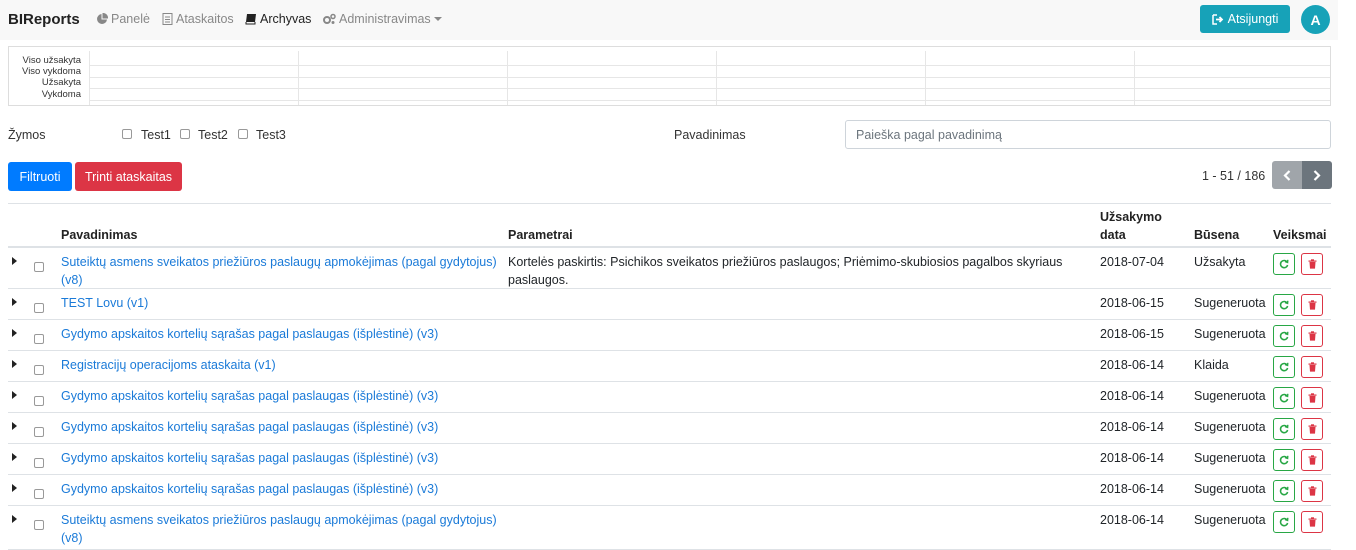  I want to click on book-icon, so click(250, 19).